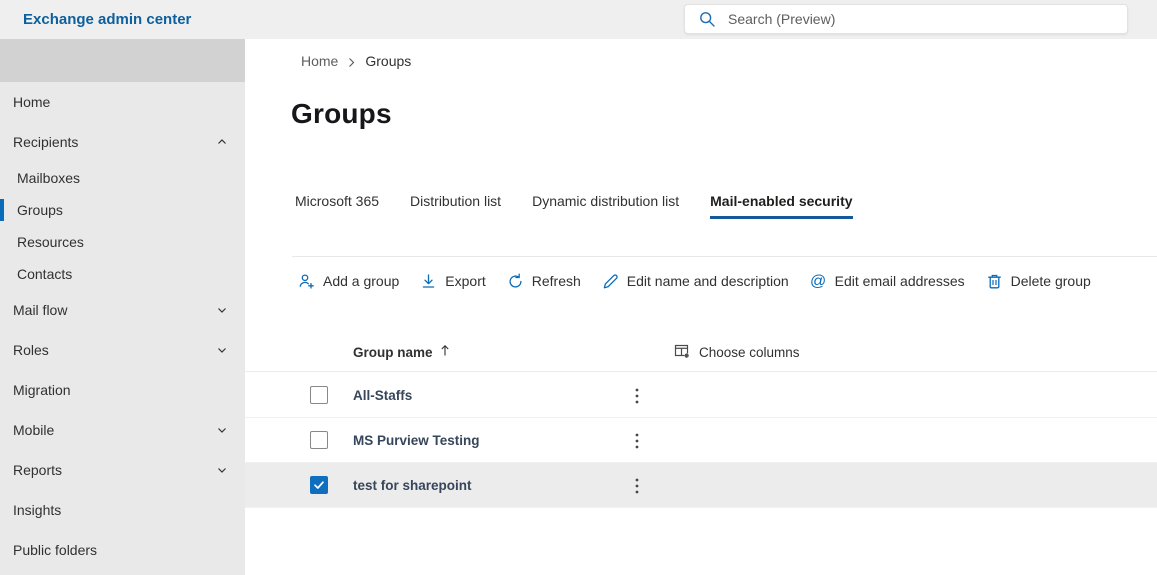 The width and height of the screenshot is (1157, 575). Describe the element at coordinates (122, 350) in the screenshot. I see `sidebar-item-roles: Roles` at that location.